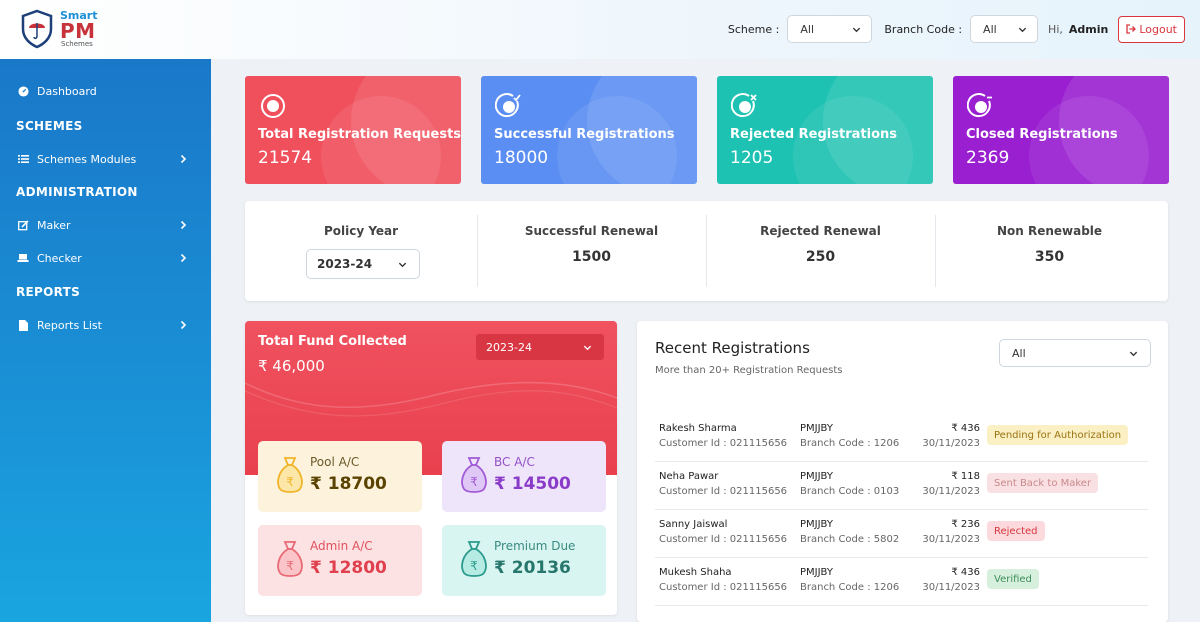 The width and height of the screenshot is (1200, 622). I want to click on laptop-icon, so click(23, 258).